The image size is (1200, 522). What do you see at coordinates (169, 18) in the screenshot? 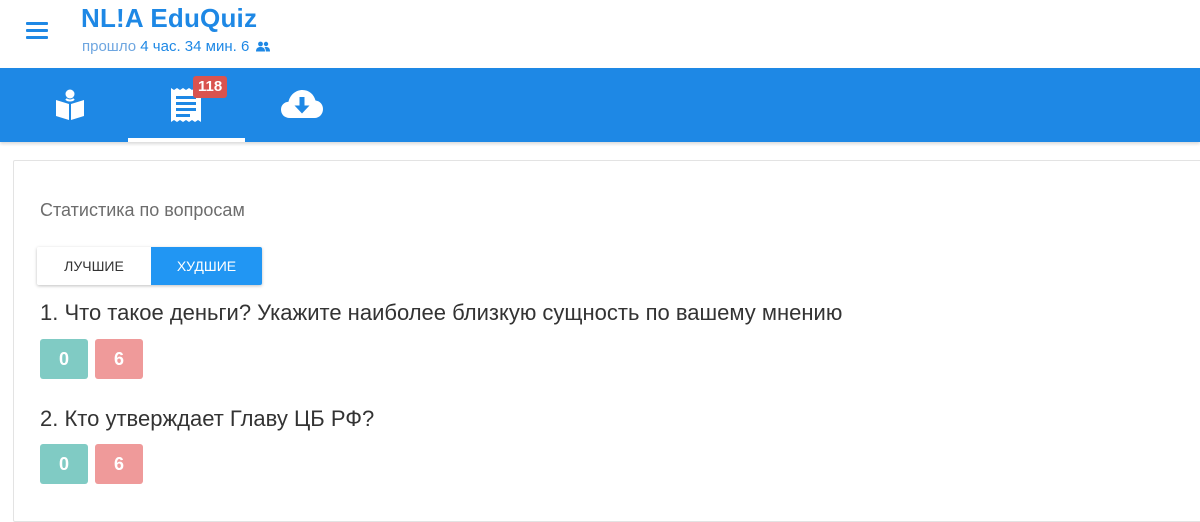
I see `app-title: NL!A EduQuiz` at bounding box center [169, 18].